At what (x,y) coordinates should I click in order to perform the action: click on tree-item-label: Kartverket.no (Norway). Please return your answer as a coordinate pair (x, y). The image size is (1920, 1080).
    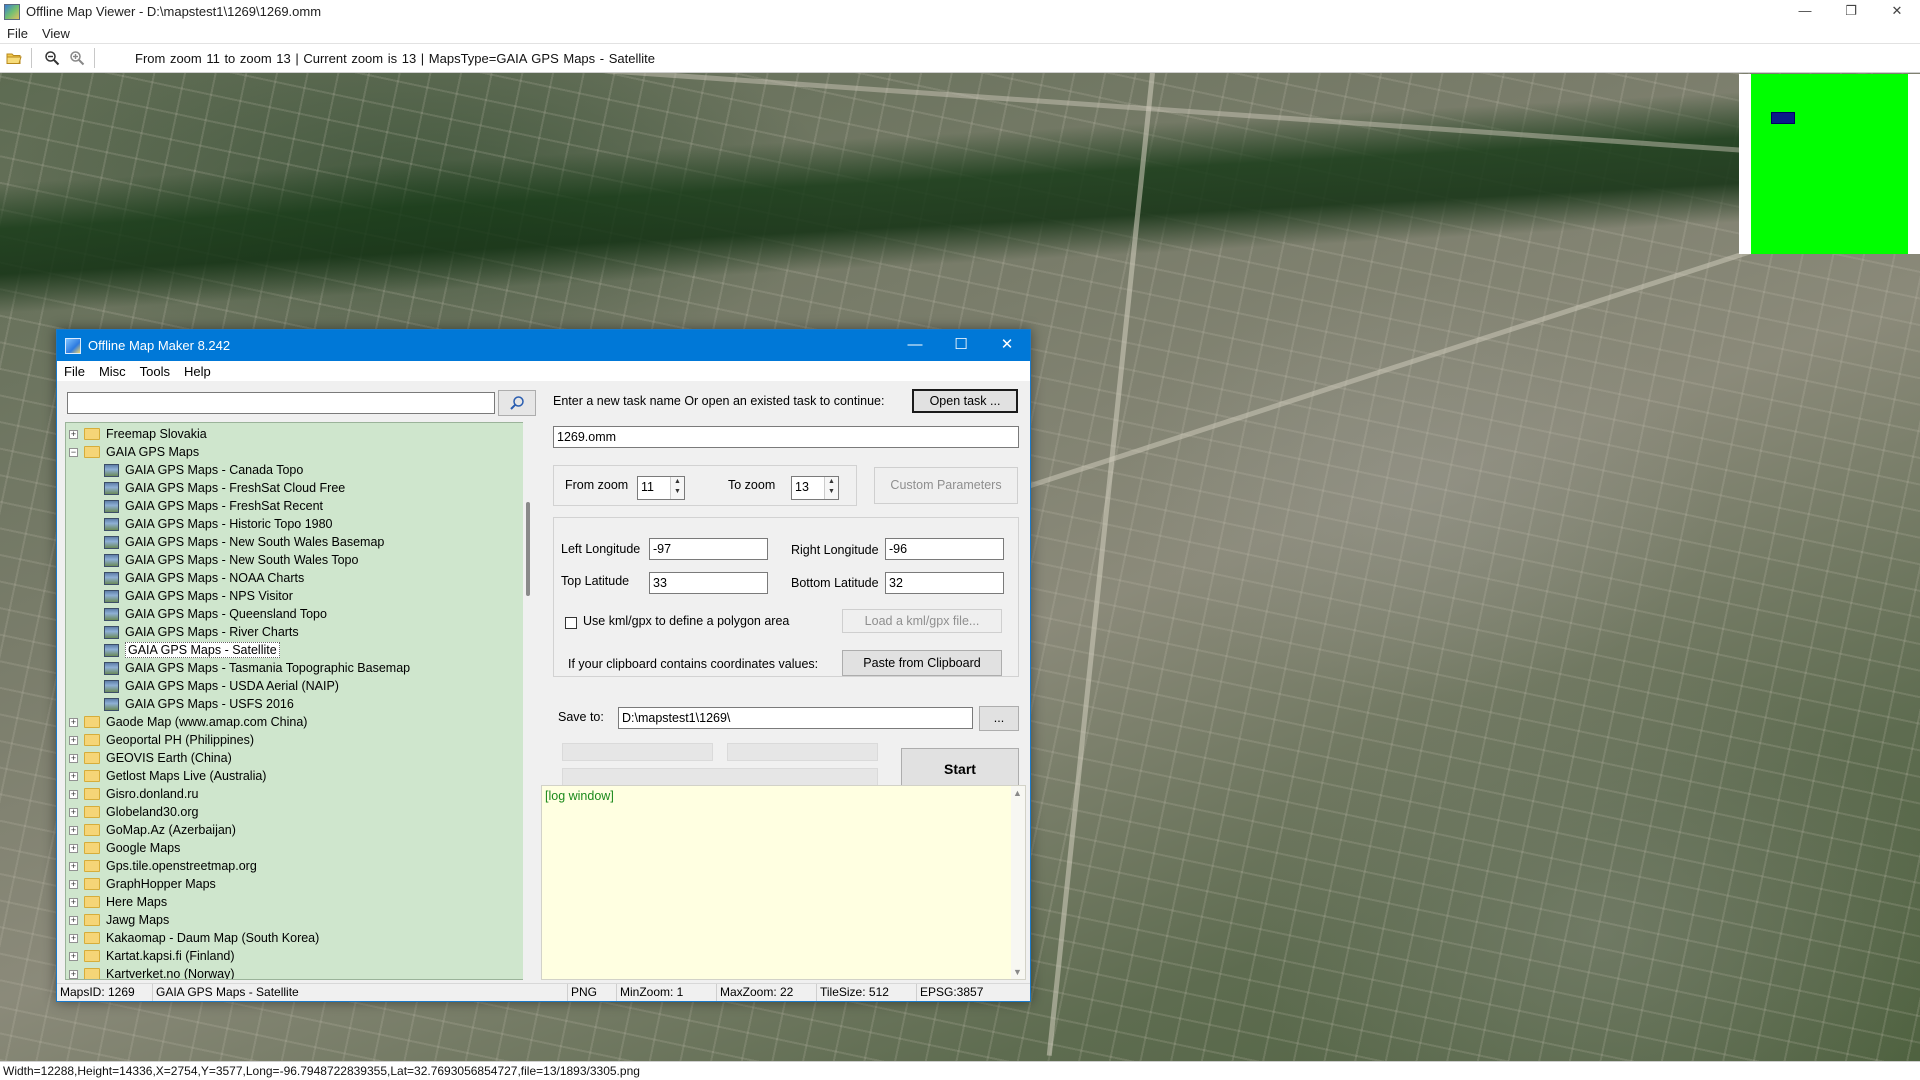
    Looking at the image, I should click on (170, 973).